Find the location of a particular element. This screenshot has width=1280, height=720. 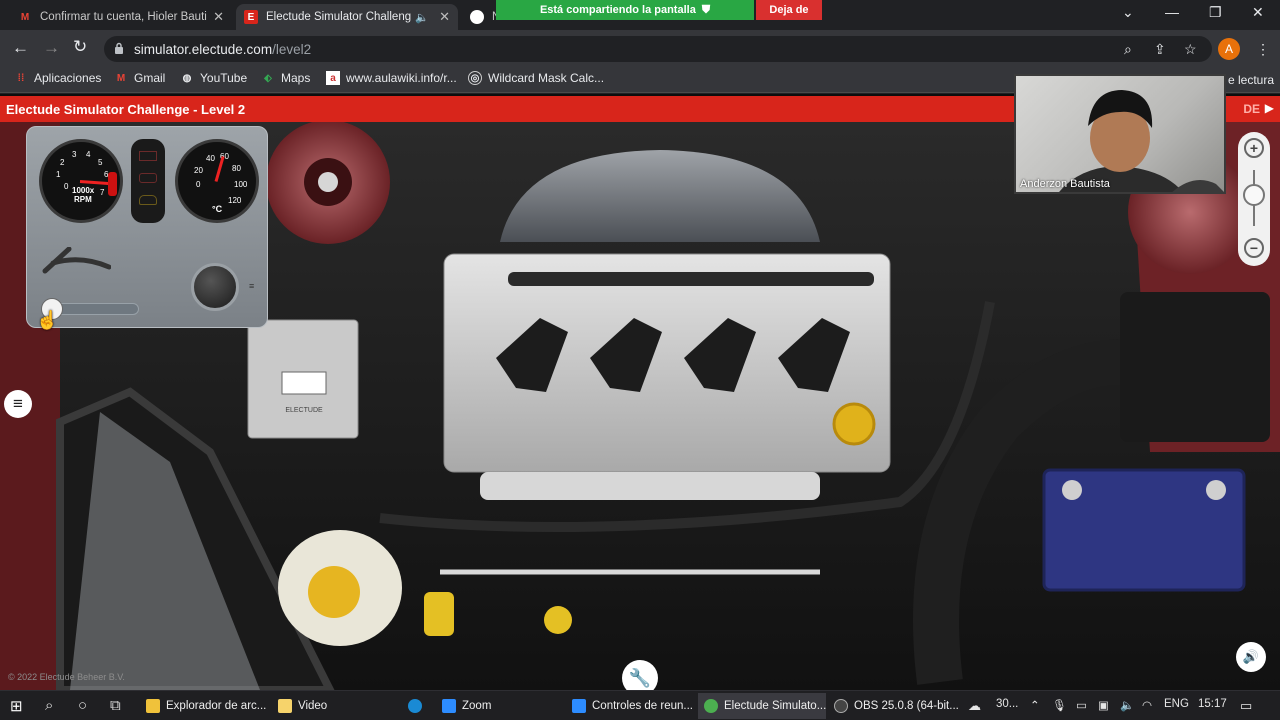

temp-tick: 80 is located at coordinates (236, 168).